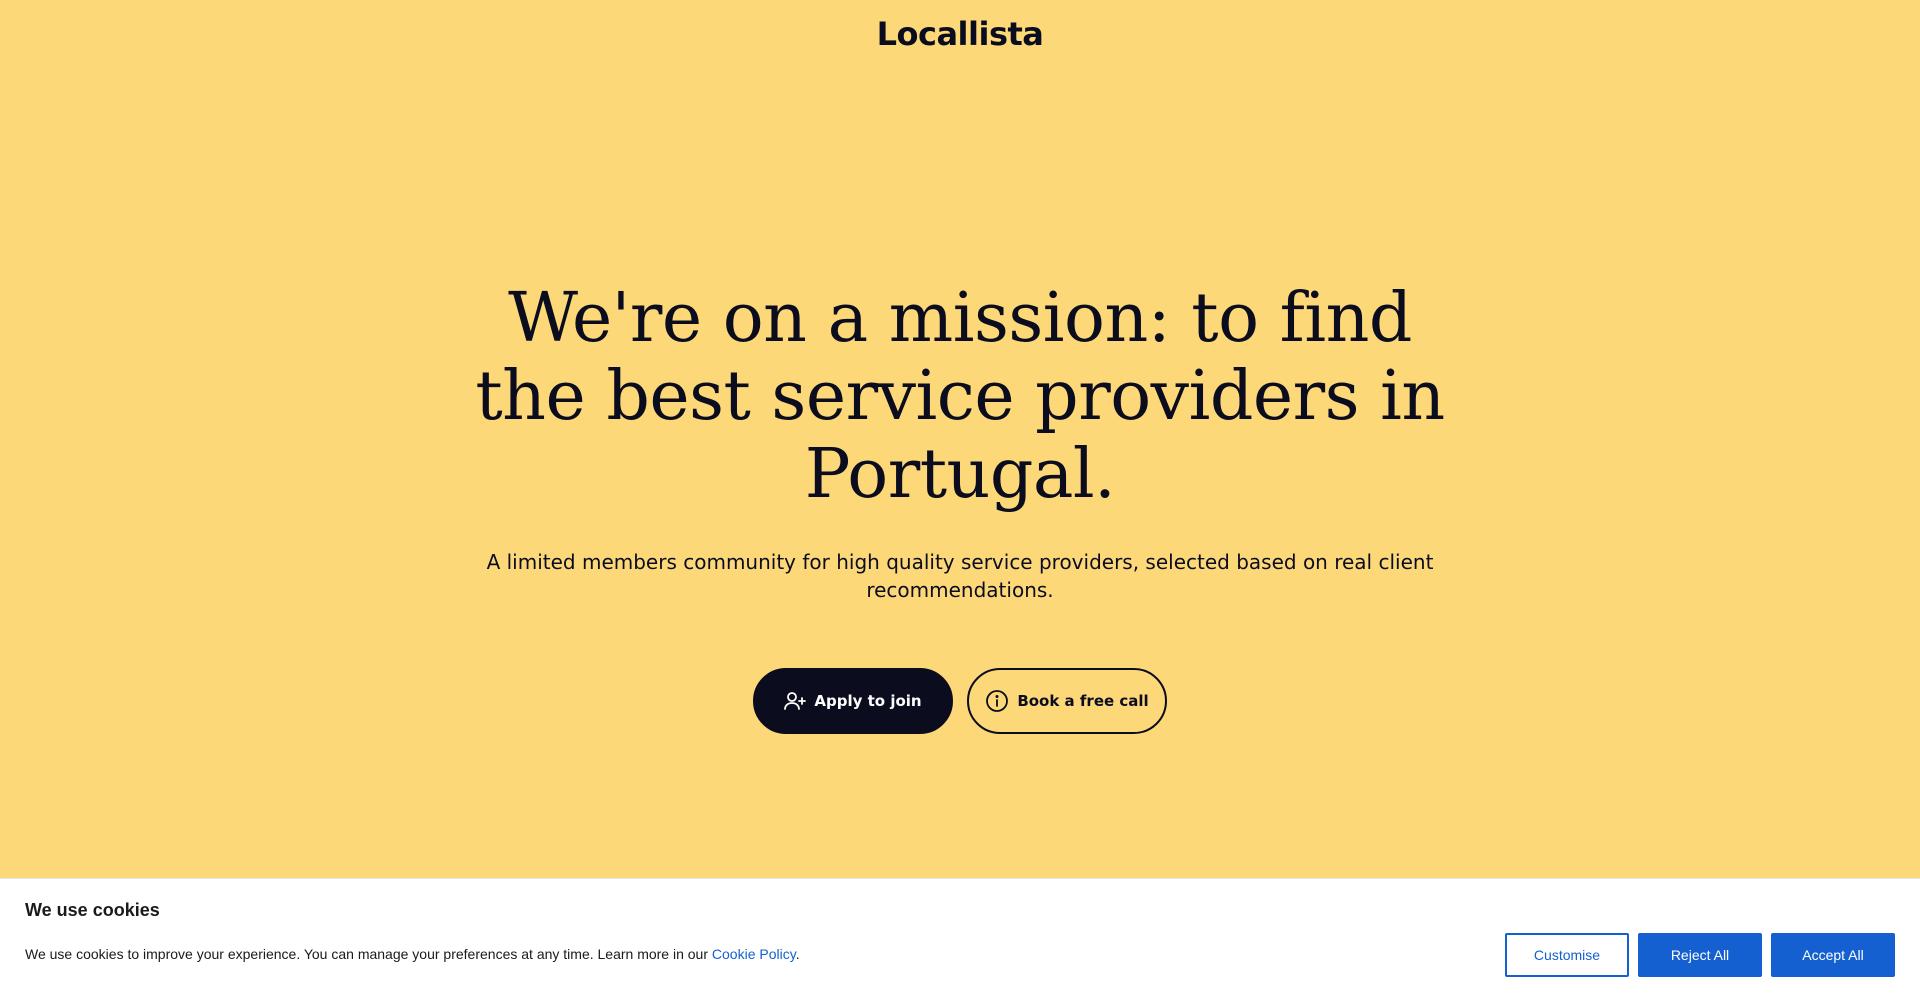 The height and width of the screenshot is (993, 1920). Describe the element at coordinates (1833, 955) in the screenshot. I see `accept-all-button: Accept All` at that location.